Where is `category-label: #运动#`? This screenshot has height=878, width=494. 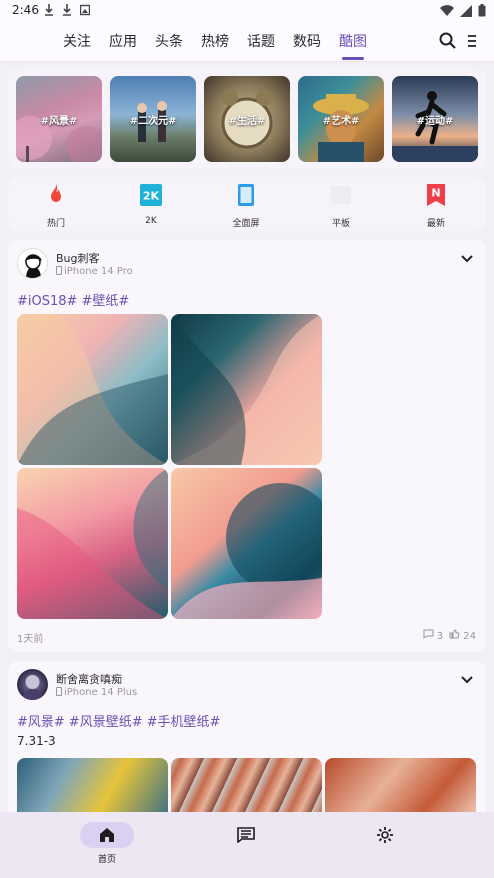 category-label: #运动# is located at coordinates (435, 121).